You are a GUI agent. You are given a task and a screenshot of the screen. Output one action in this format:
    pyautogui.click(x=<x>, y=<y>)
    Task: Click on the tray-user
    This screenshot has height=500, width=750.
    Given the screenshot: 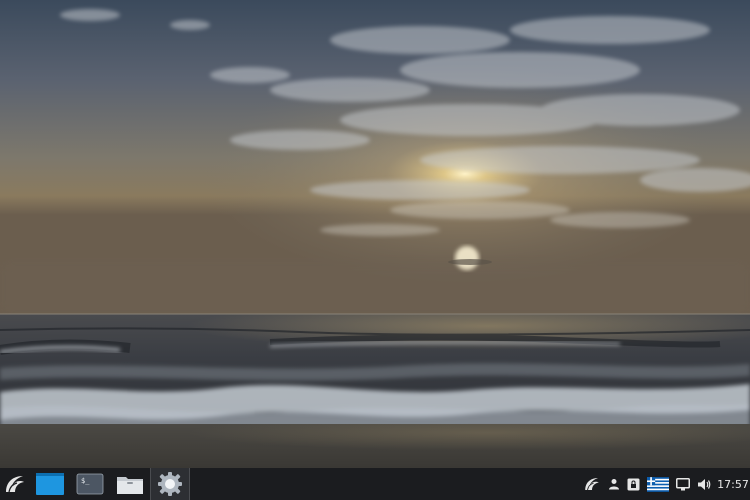 What is the action you would take?
    pyautogui.click(x=614, y=484)
    